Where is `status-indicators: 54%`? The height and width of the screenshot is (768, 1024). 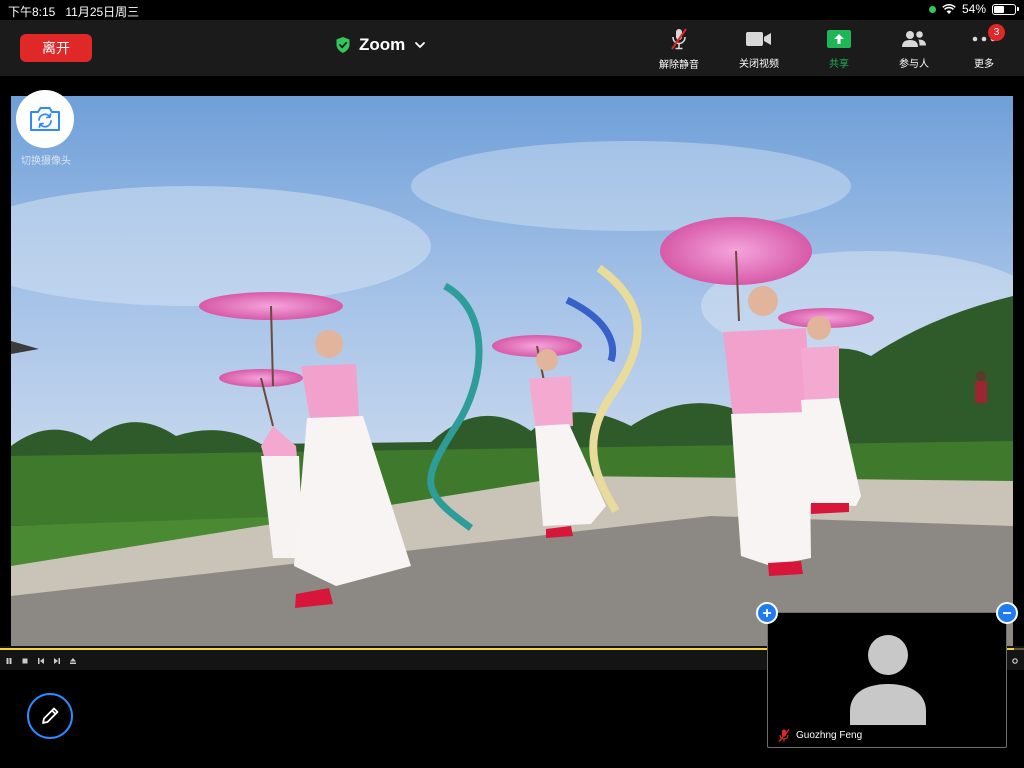 status-indicators: 54% is located at coordinates (973, 9).